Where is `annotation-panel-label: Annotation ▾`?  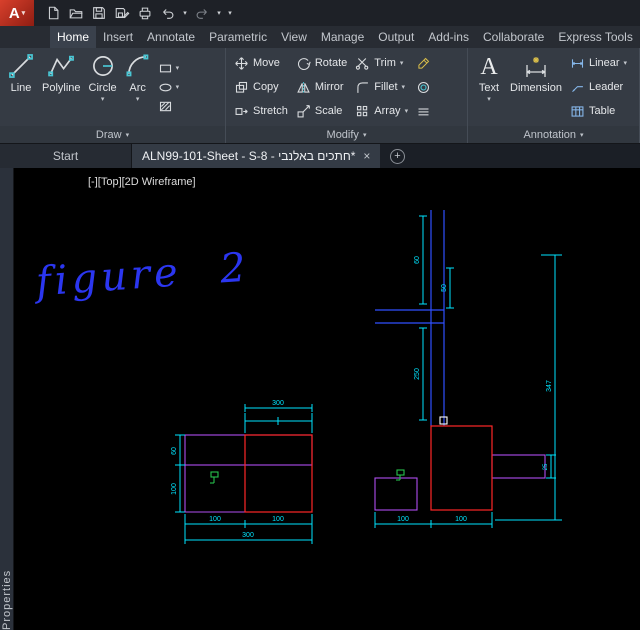
annotation-panel-label: Annotation ▾ is located at coordinates (553, 134).